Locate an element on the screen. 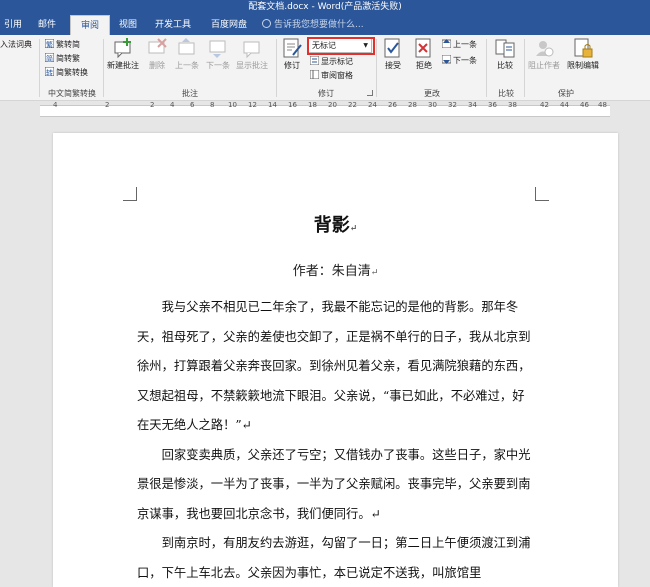 The image size is (650, 587). show-markup-icon is located at coordinates (314, 60).